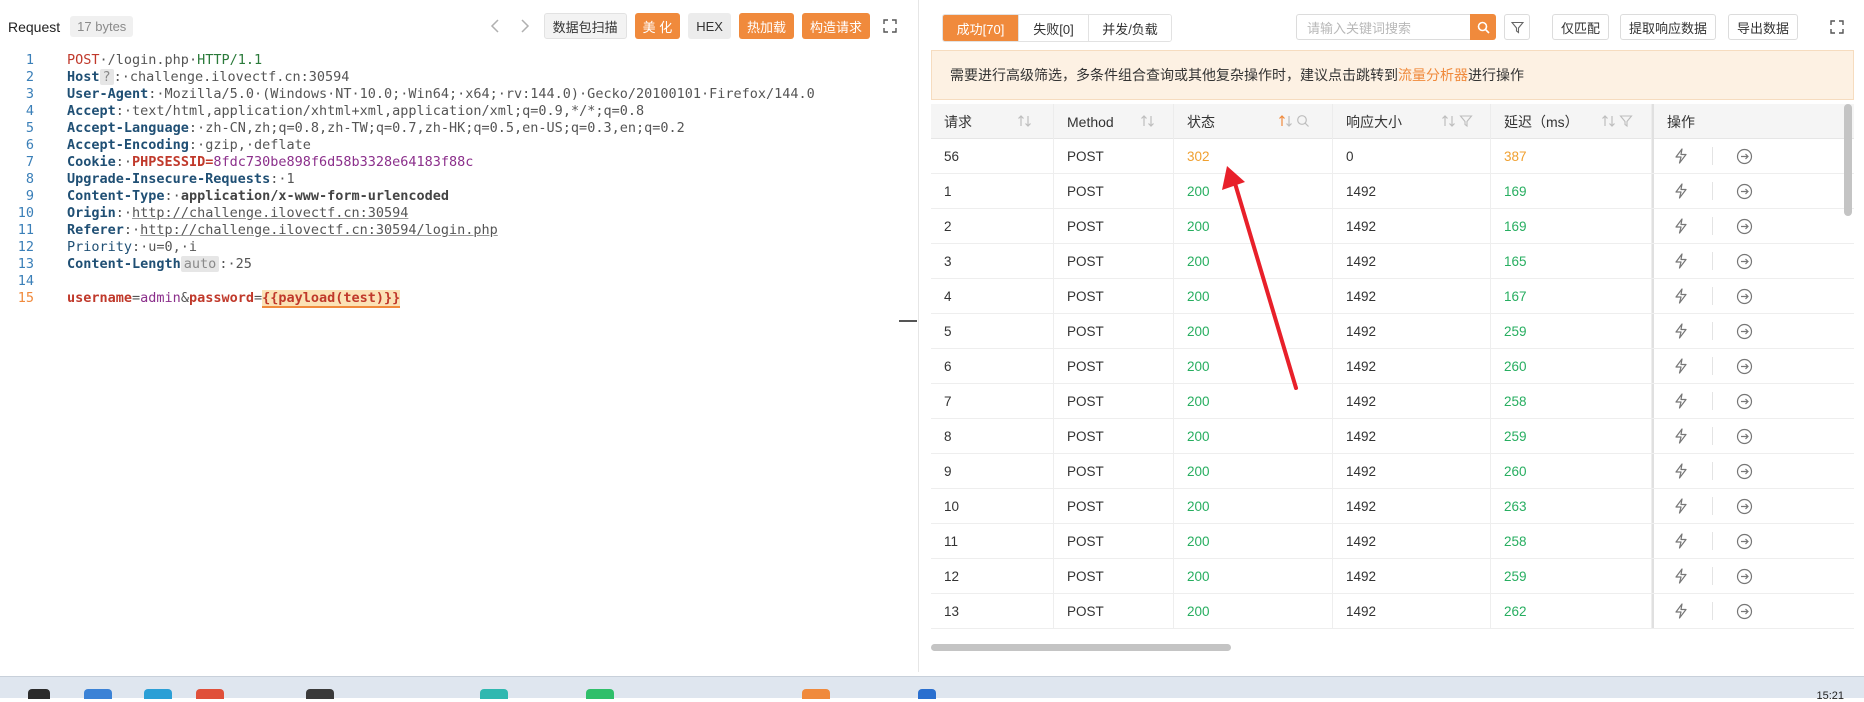  What do you see at coordinates (918, 336) in the screenshot?
I see `pane-divider` at bounding box center [918, 336].